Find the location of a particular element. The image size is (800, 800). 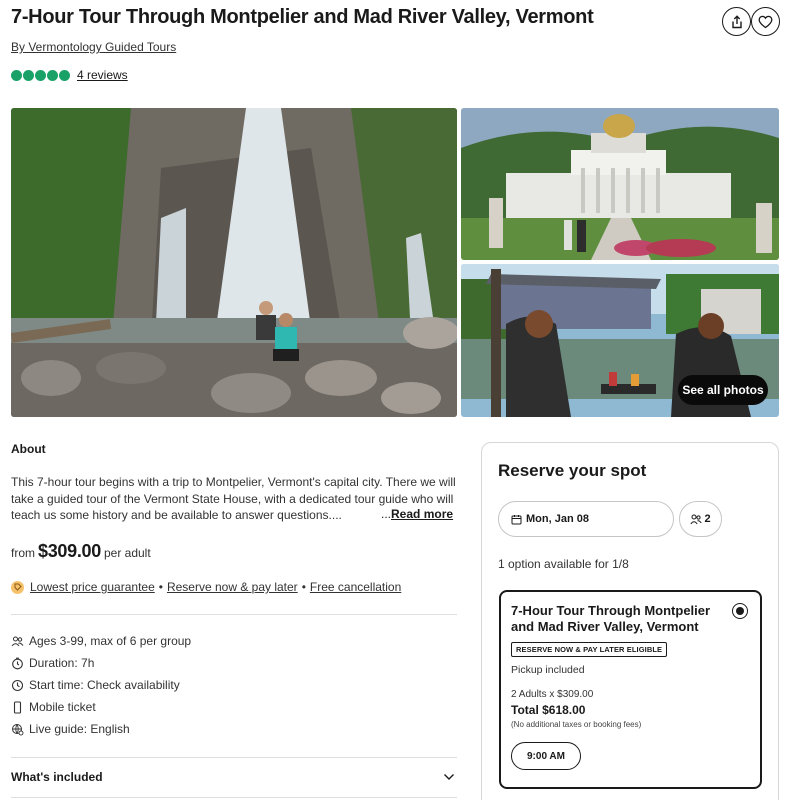

option-radio is located at coordinates (740, 611).